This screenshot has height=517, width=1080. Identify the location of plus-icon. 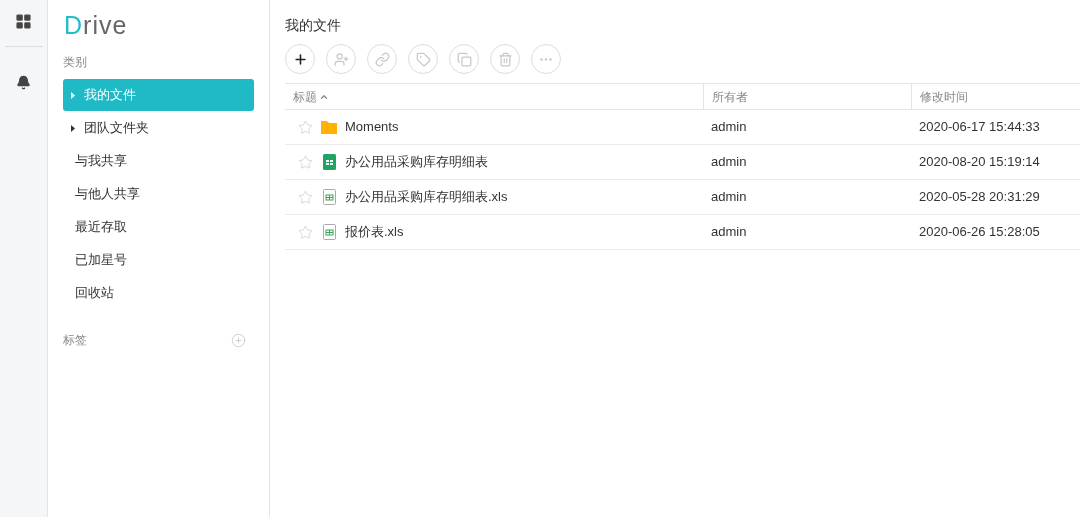
(300, 59).